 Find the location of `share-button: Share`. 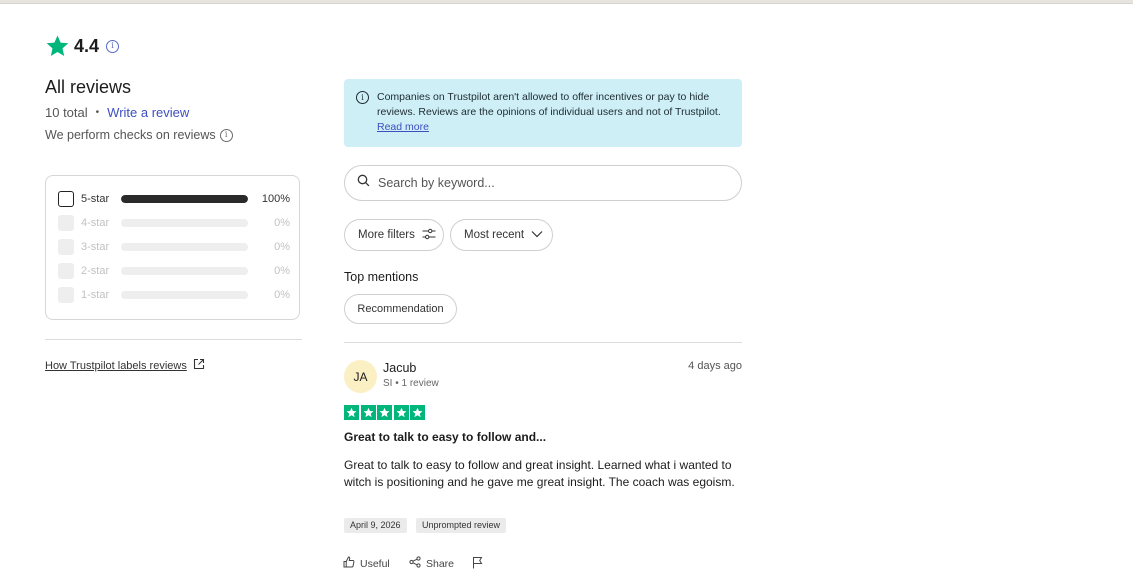

share-button: Share is located at coordinates (431, 563).